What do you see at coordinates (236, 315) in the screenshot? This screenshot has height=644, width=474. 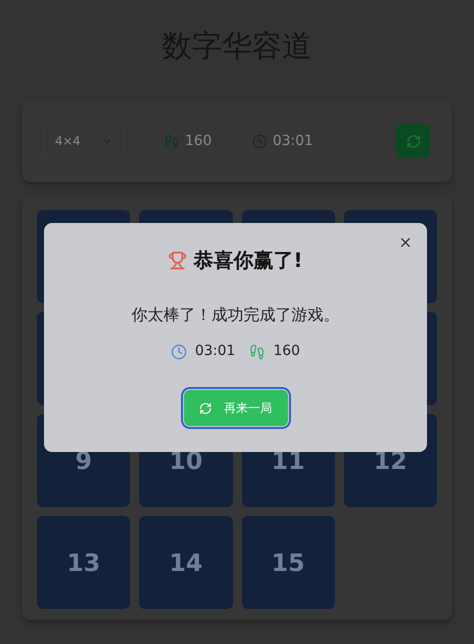 I see `success-message: 你太棒了！成功完成了游戏。` at bounding box center [236, 315].